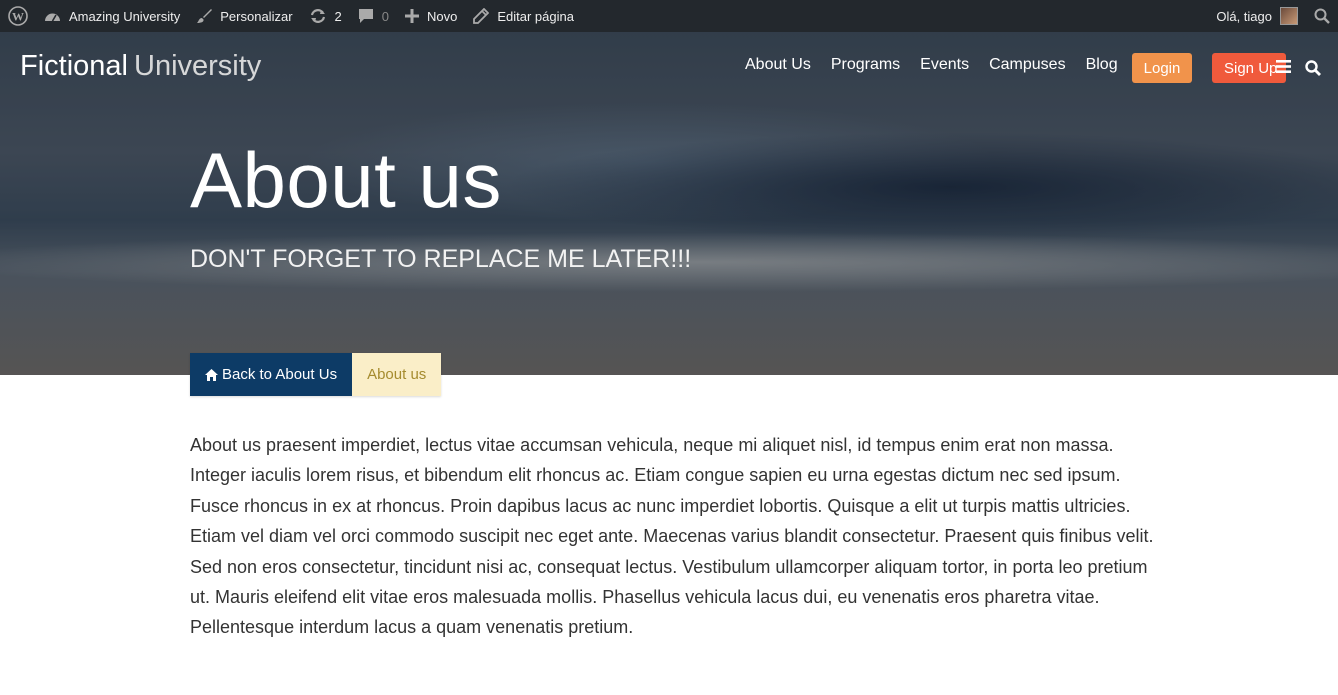  I want to click on page-subtitle: DON'T FORGET TO REPLACE ME LATER!!!, so click(441, 259).